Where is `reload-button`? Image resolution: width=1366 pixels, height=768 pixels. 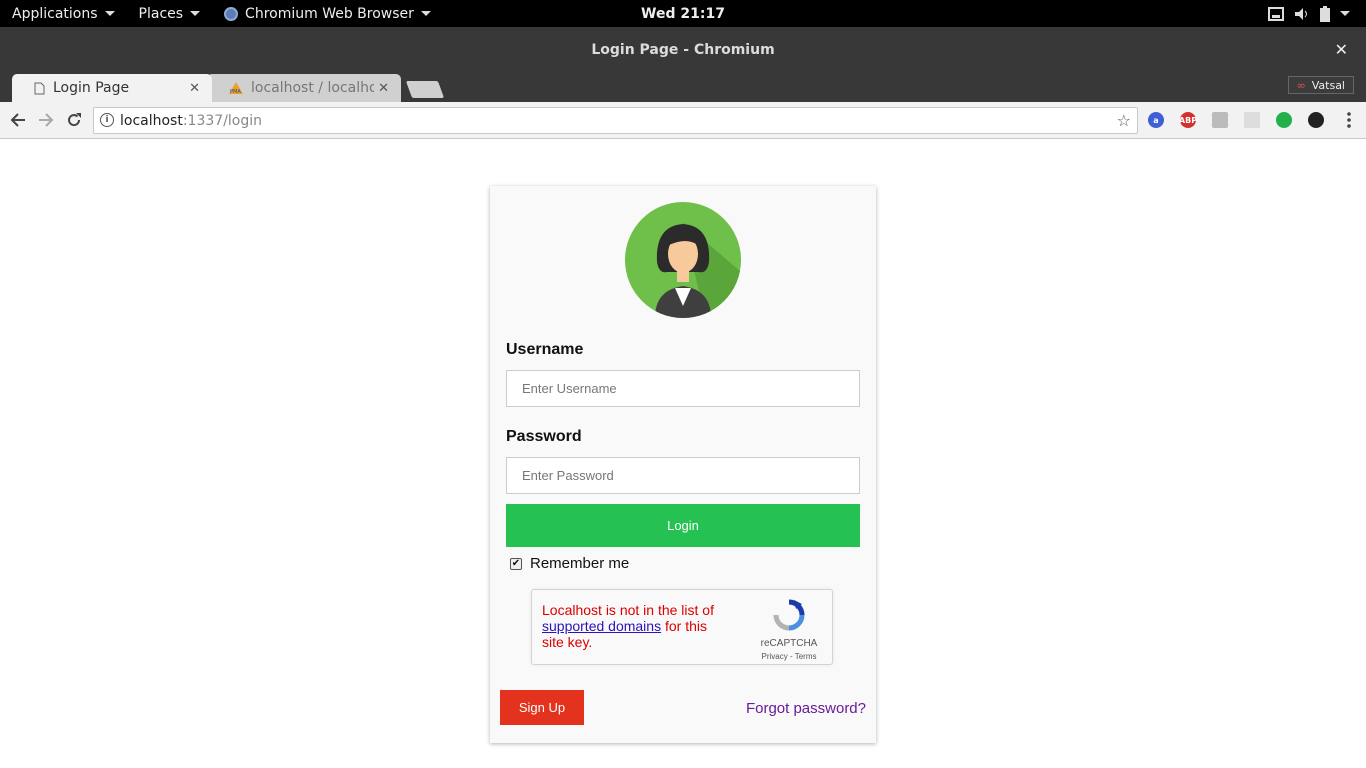
reload-button is located at coordinates (74, 120).